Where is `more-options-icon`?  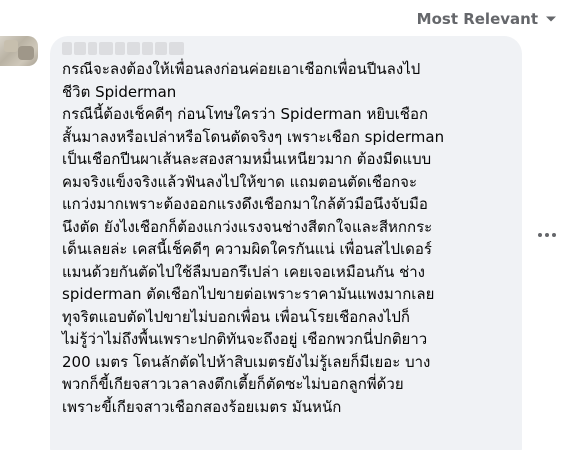 more-options-icon is located at coordinates (547, 235).